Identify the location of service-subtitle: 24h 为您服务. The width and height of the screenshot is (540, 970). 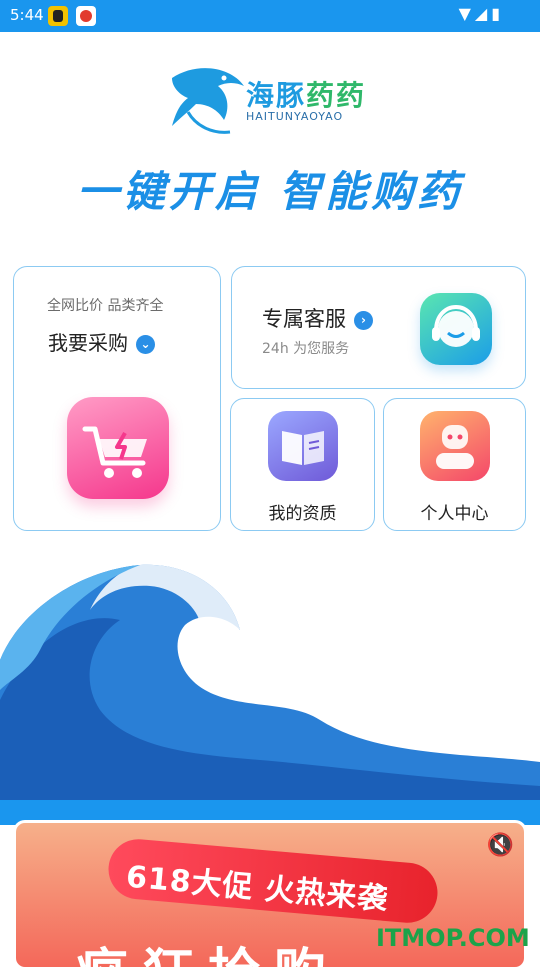
(306, 349).